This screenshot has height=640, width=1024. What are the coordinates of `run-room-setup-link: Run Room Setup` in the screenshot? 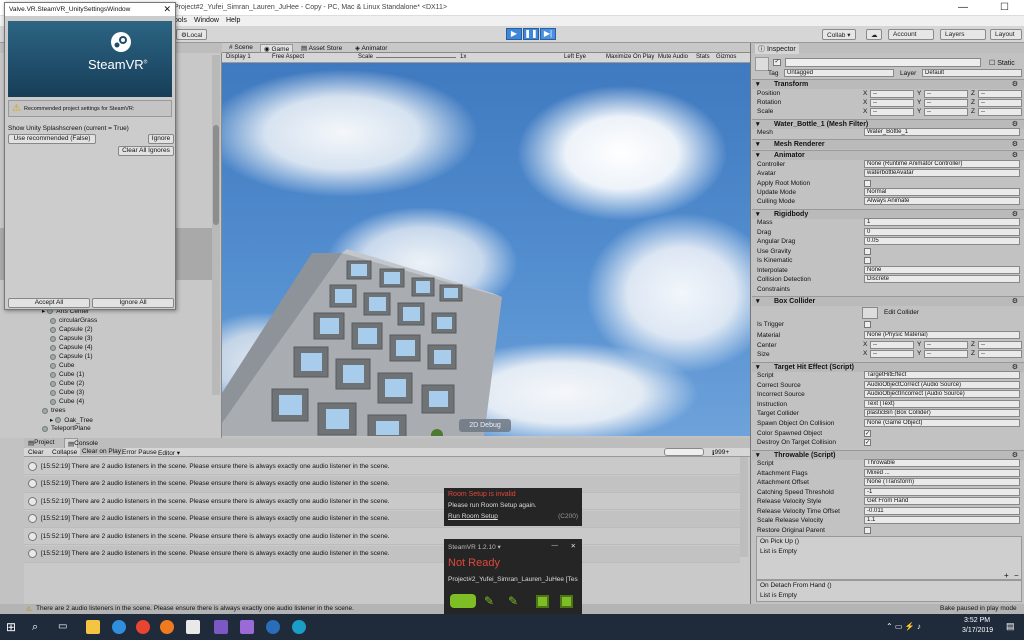 It's located at (473, 516).